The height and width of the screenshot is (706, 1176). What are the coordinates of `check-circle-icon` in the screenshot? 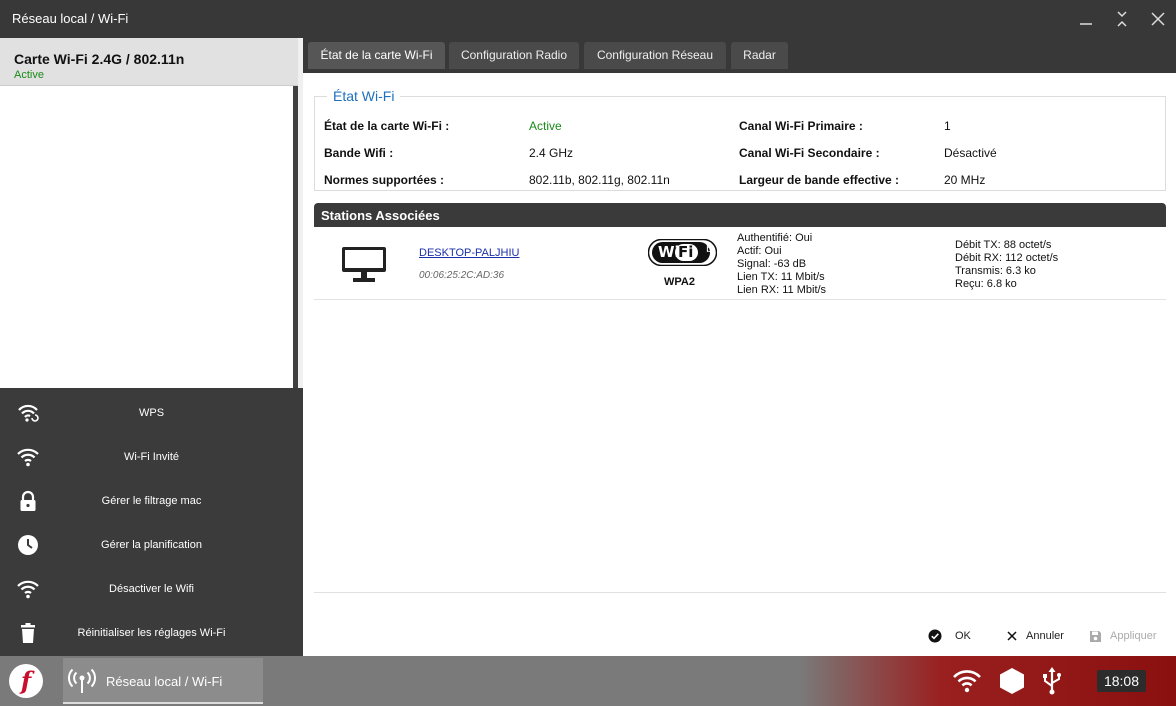 It's located at (935, 636).